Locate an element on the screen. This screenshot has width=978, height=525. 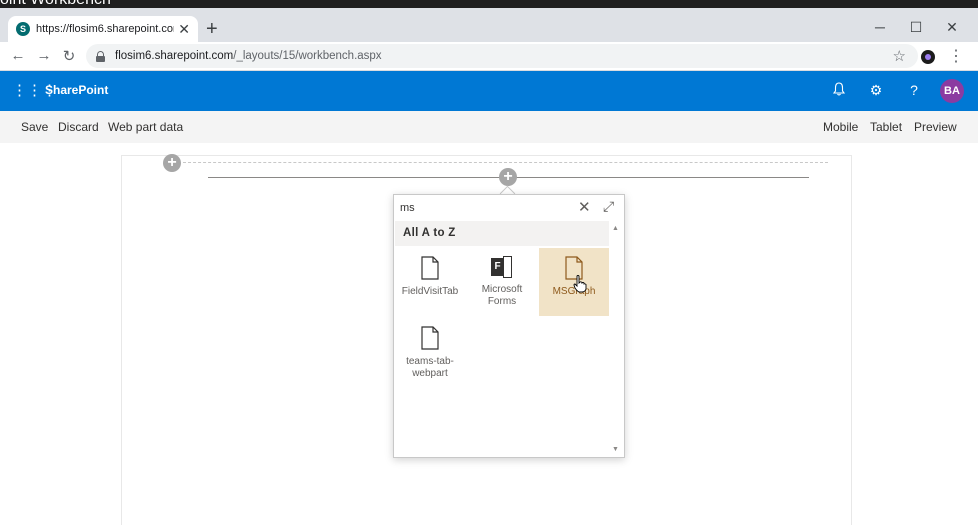
new-tab-button: + is located at coordinates (212, 29).